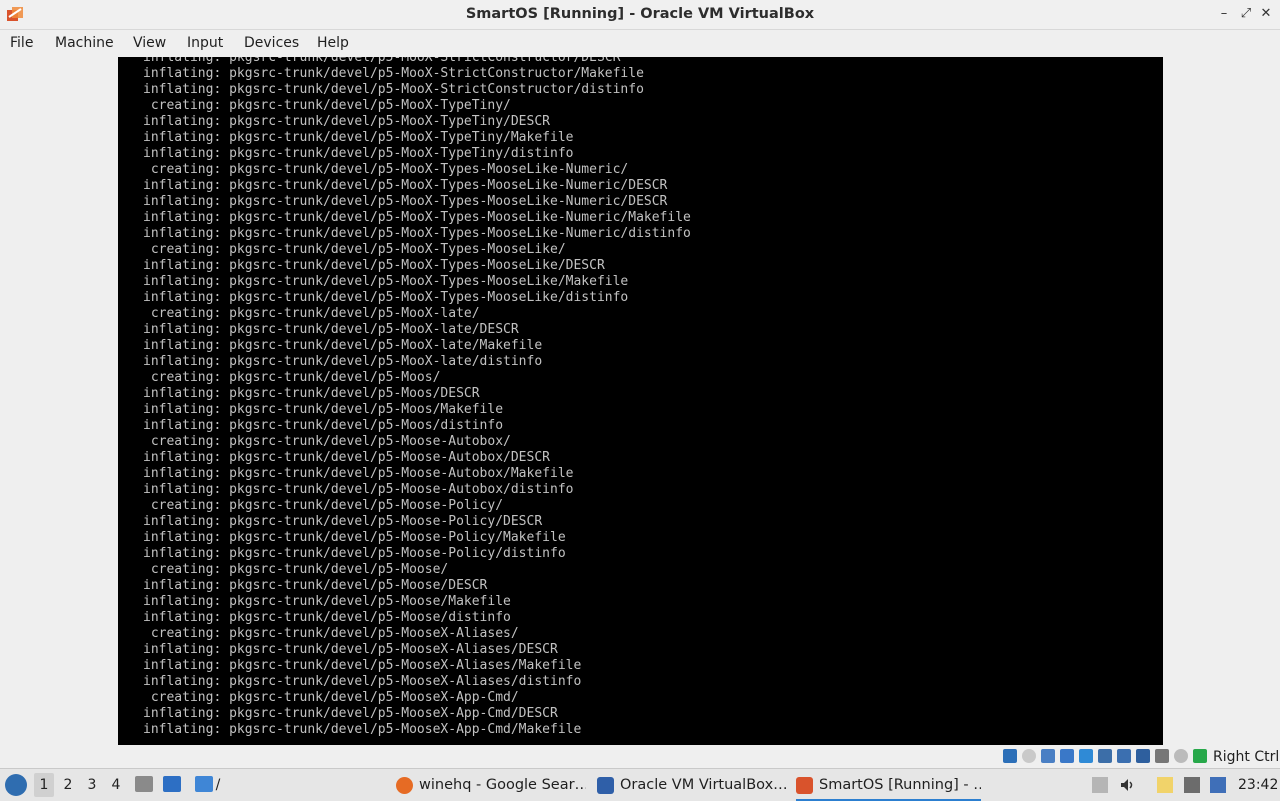  Describe the element at coordinates (1218, 785) in the screenshot. I see `updates-icon` at that location.